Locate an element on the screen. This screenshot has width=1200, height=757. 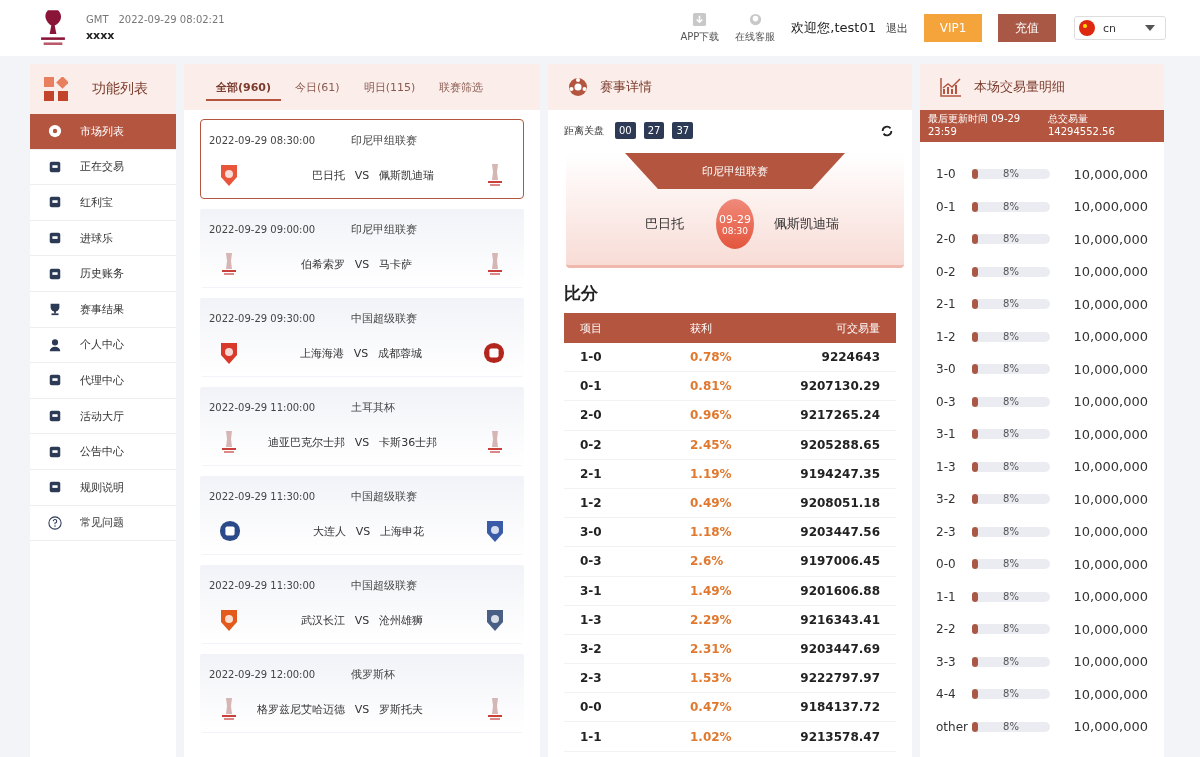
table-cell-text: 2.29% is located at coordinates (711, 619).